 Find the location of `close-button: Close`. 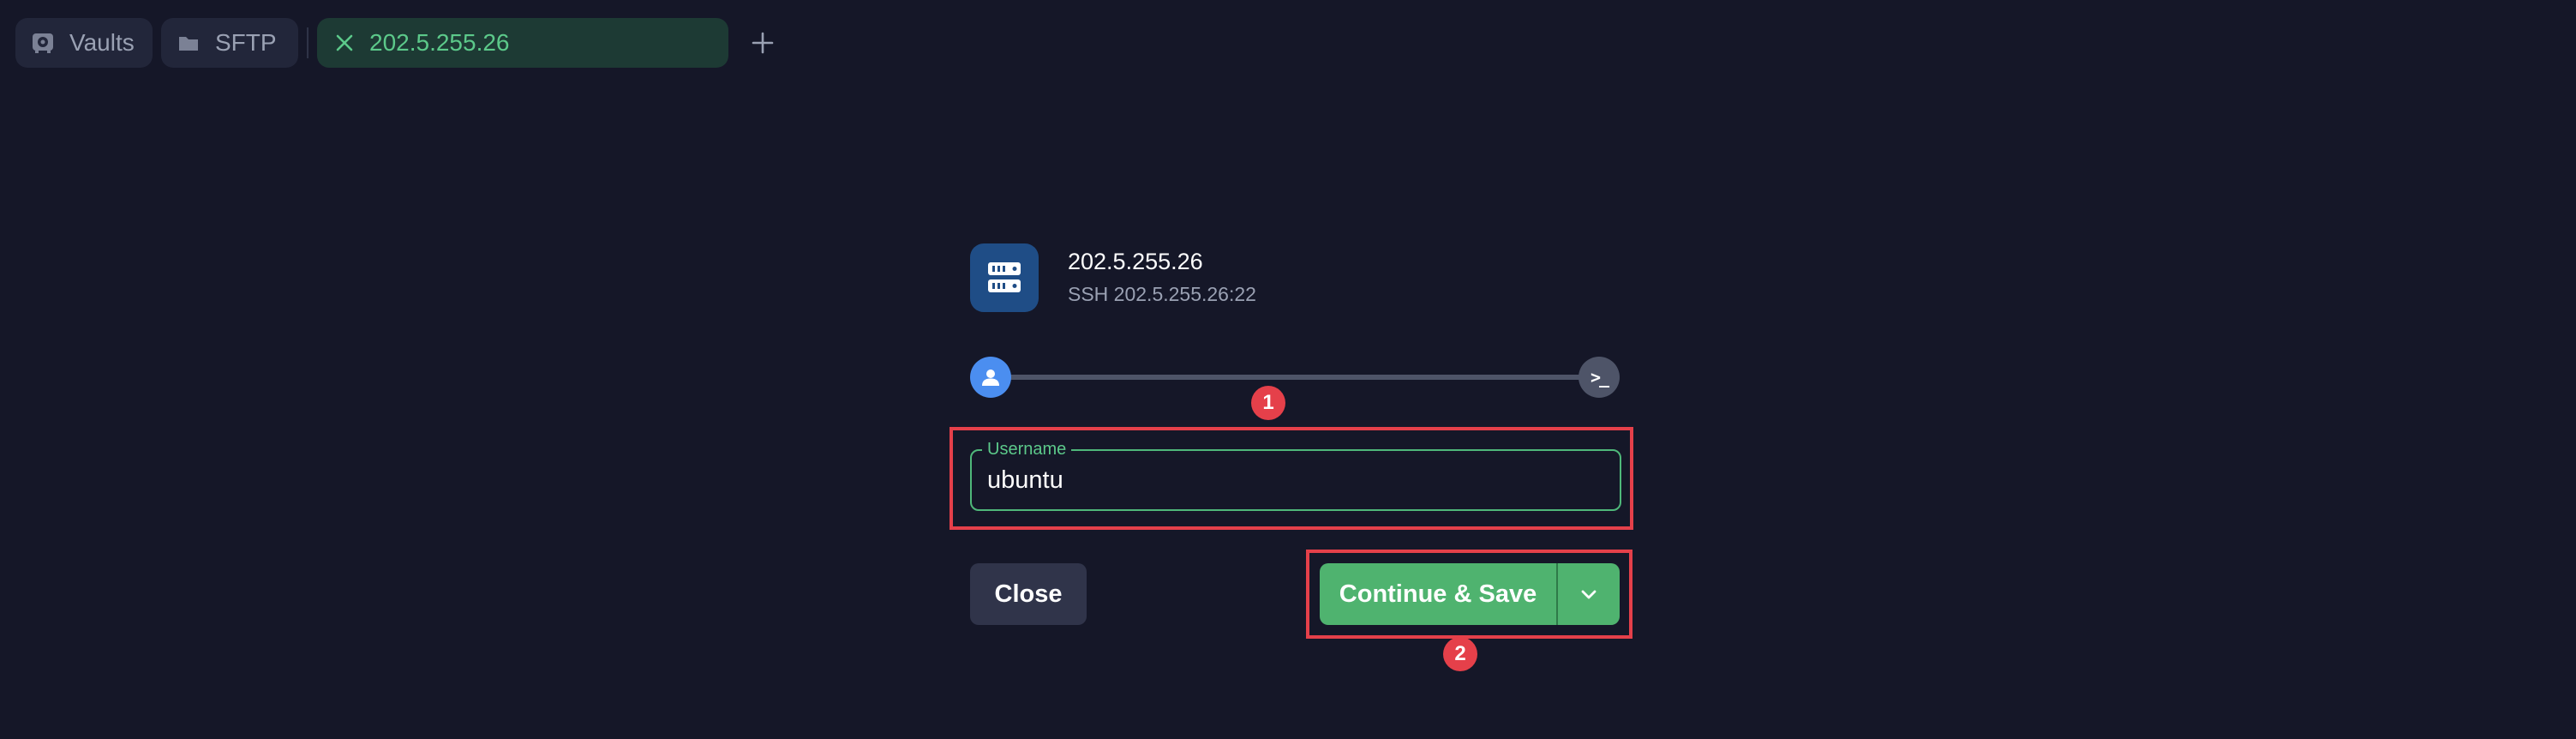

close-button: Close is located at coordinates (1028, 594).